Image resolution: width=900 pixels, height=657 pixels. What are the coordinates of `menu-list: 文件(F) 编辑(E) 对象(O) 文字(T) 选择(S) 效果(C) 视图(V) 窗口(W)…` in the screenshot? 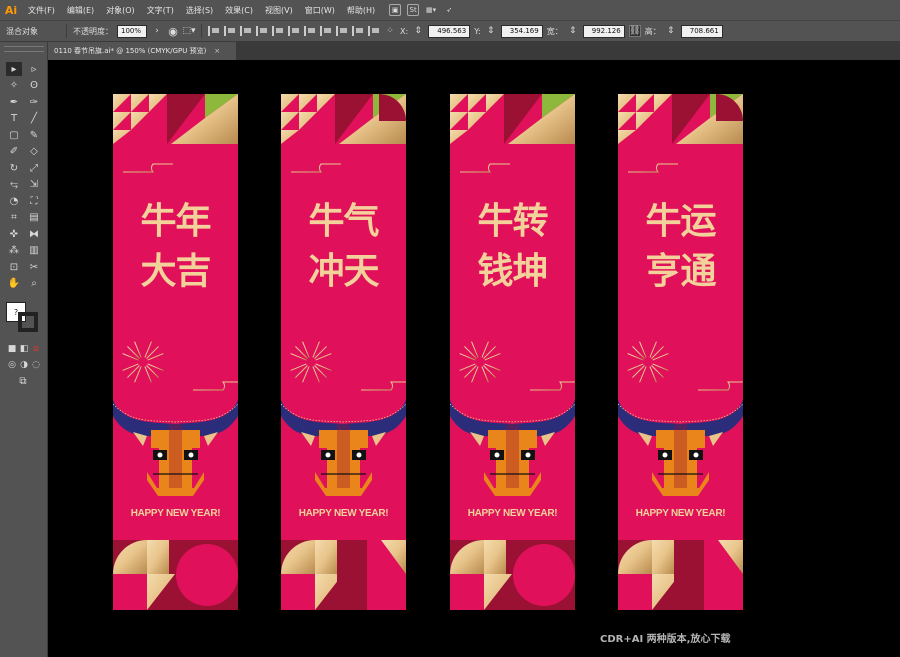 It's located at (201, 10).